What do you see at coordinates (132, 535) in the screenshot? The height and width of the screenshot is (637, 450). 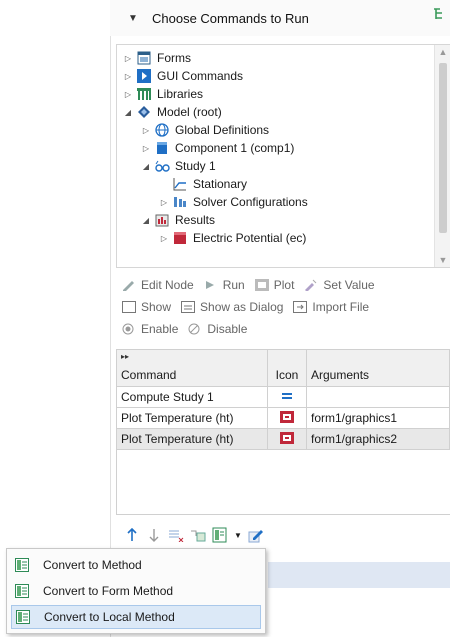 I see `move-up-icon` at bounding box center [132, 535].